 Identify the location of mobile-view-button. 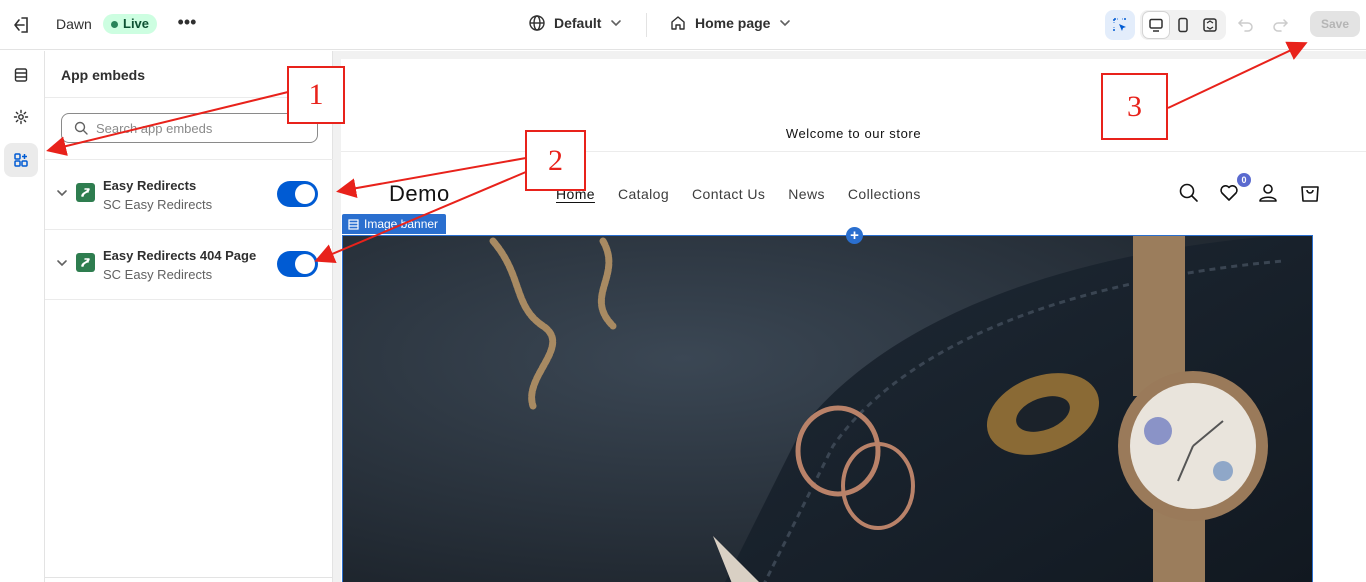
(1183, 25).